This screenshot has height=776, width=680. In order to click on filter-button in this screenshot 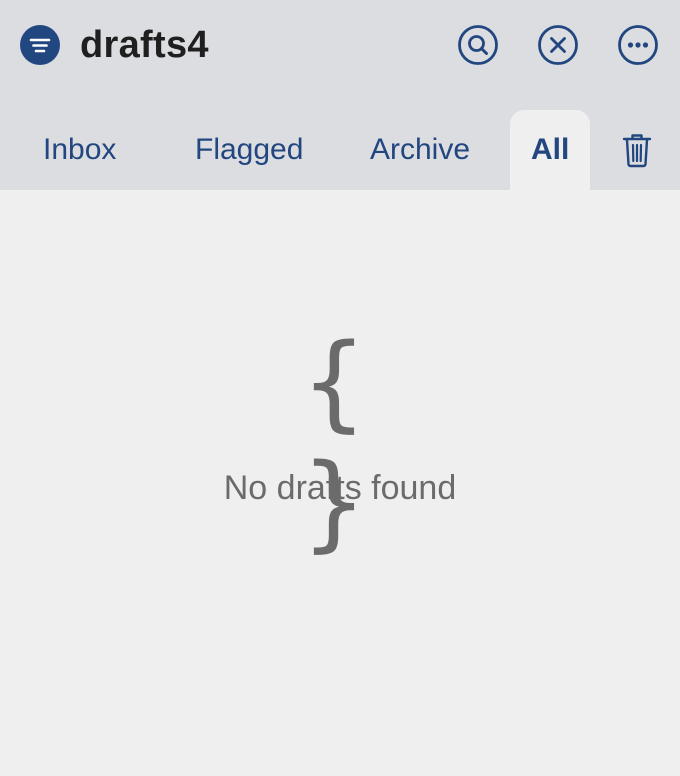, I will do `click(40, 45)`.